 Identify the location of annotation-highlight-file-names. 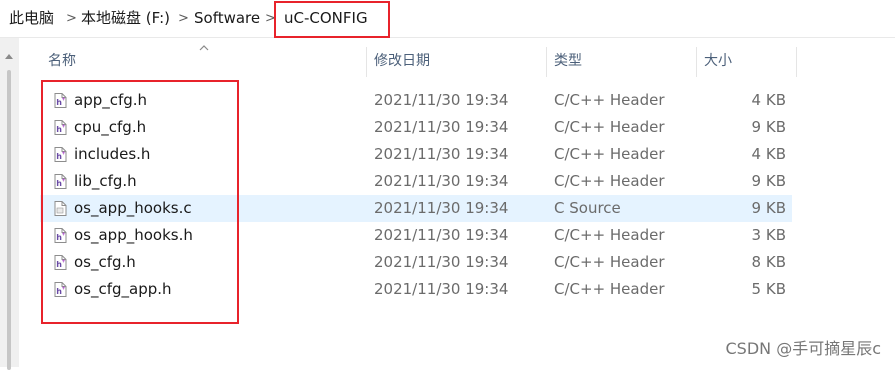
(140, 202).